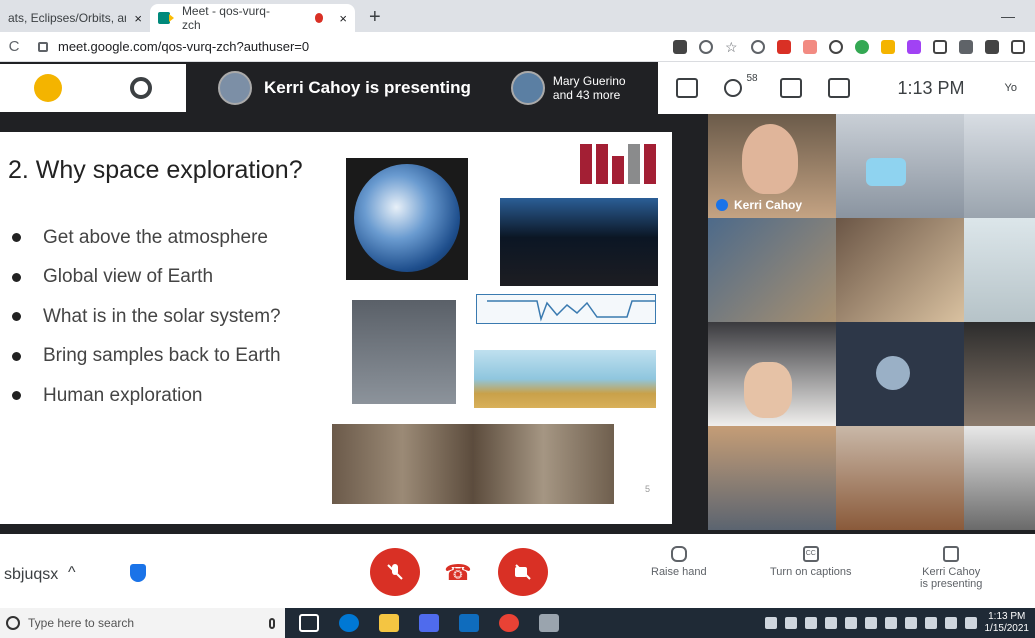  Describe the element at coordinates (732, 47) in the screenshot. I see `star-icon: ☆` at that location.